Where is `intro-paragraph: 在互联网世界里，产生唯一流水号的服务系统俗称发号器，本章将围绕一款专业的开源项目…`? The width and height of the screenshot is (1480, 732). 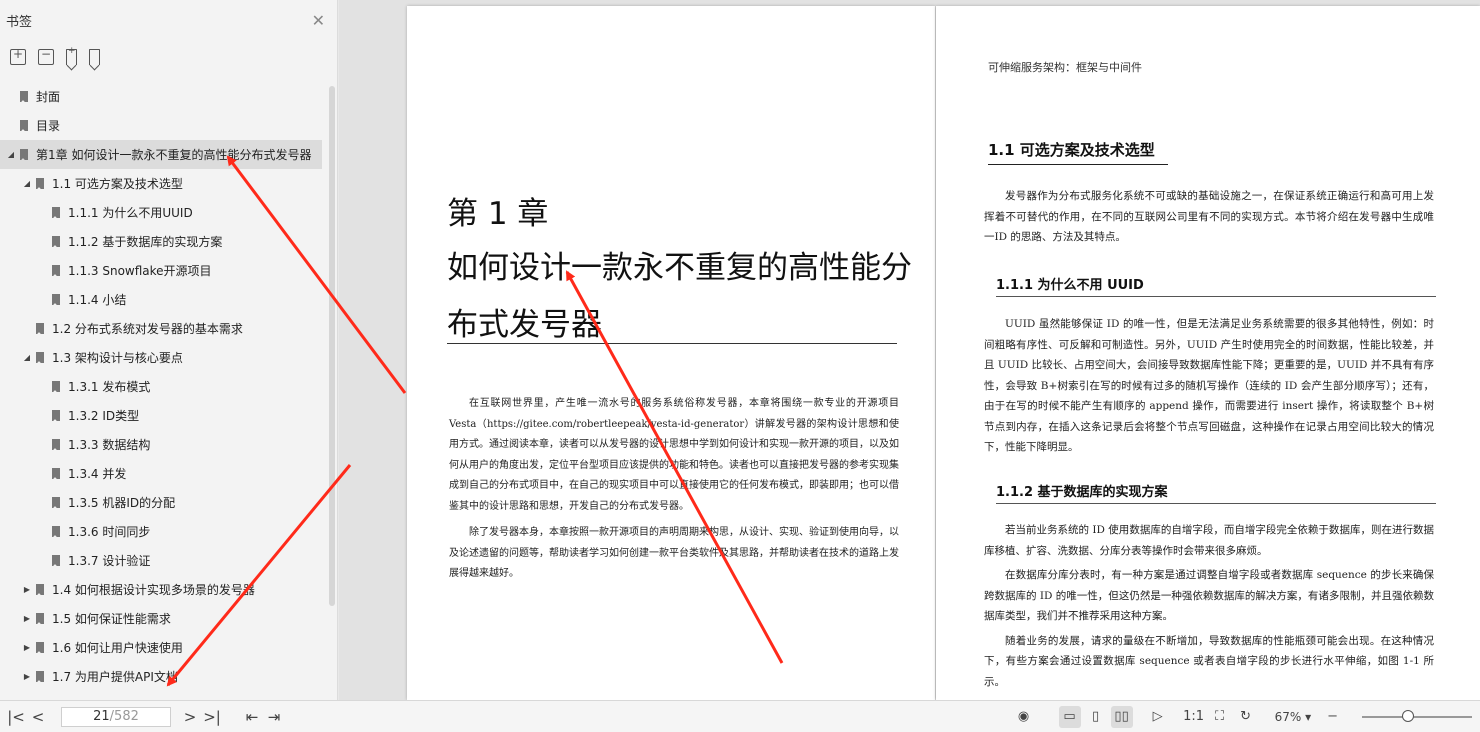 intro-paragraph: 在互联网世界里，产生唯一流水号的服务系统俗称发号器，本章将围绕一款专业的开源项目… is located at coordinates (674, 455).